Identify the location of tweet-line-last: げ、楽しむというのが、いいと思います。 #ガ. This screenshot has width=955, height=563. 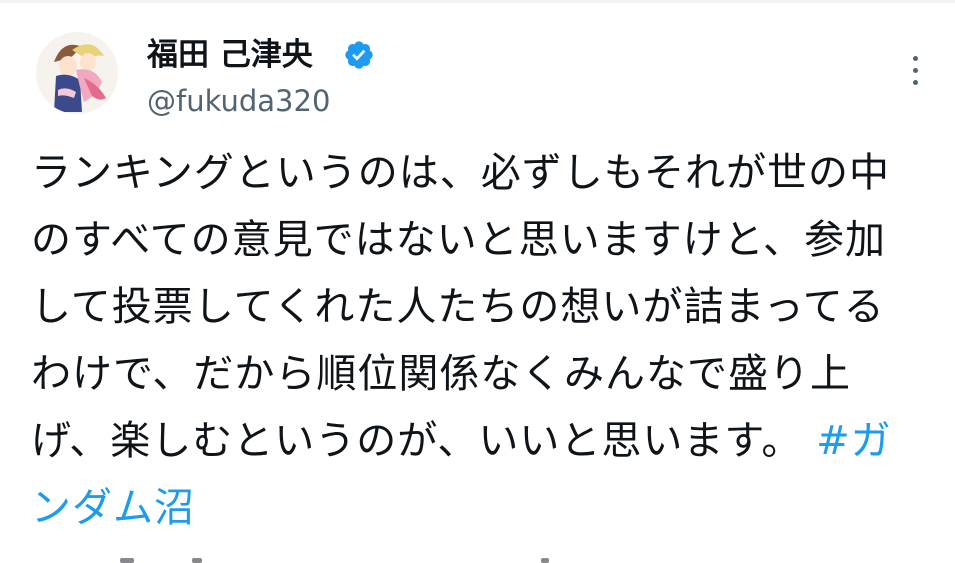
(481, 441).